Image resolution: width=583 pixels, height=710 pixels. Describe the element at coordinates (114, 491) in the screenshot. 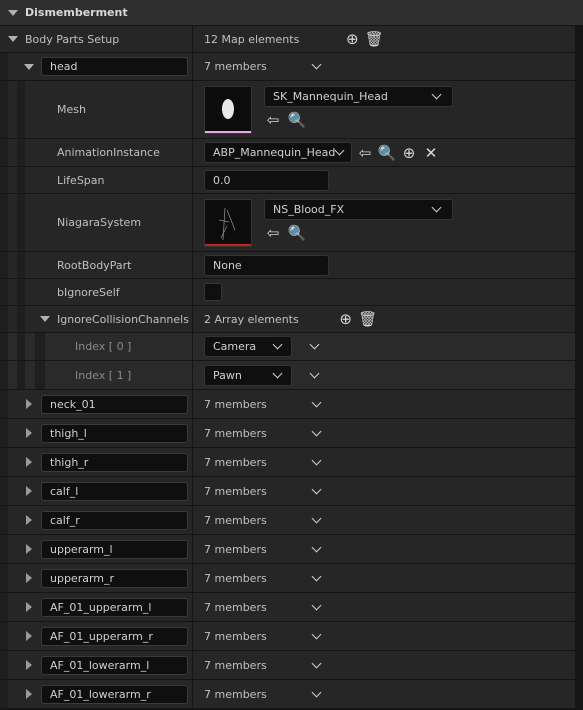

I see `map-key-input: calf_l` at that location.